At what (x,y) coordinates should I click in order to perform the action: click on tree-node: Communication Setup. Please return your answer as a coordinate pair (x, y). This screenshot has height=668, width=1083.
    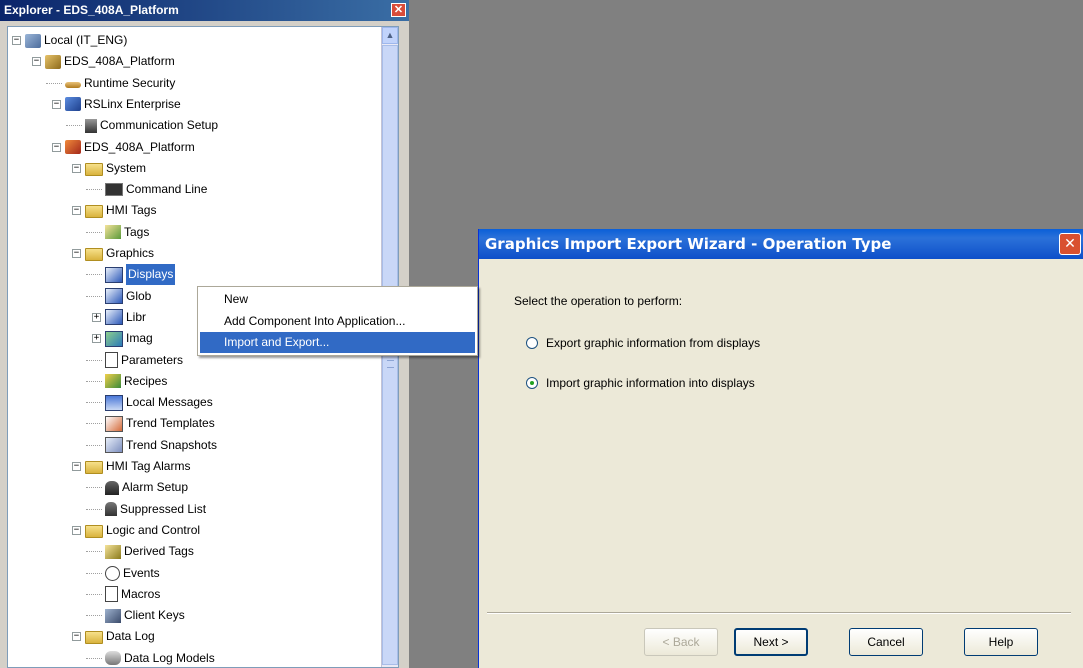
    Looking at the image, I should click on (142, 125).